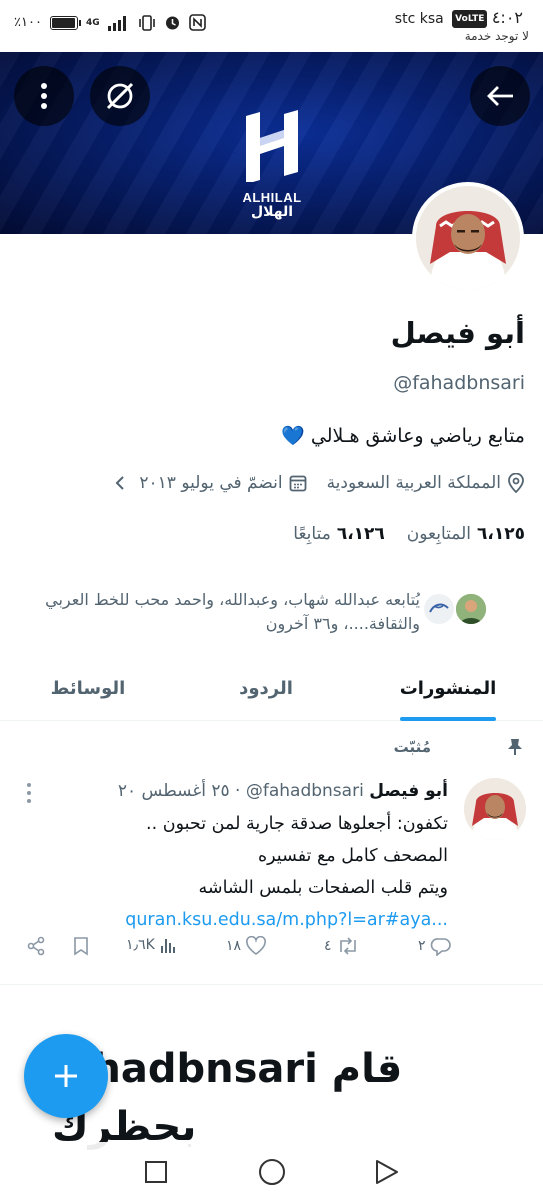 The width and height of the screenshot is (543, 1200). I want to click on arrow-back-icon, so click(500, 96).